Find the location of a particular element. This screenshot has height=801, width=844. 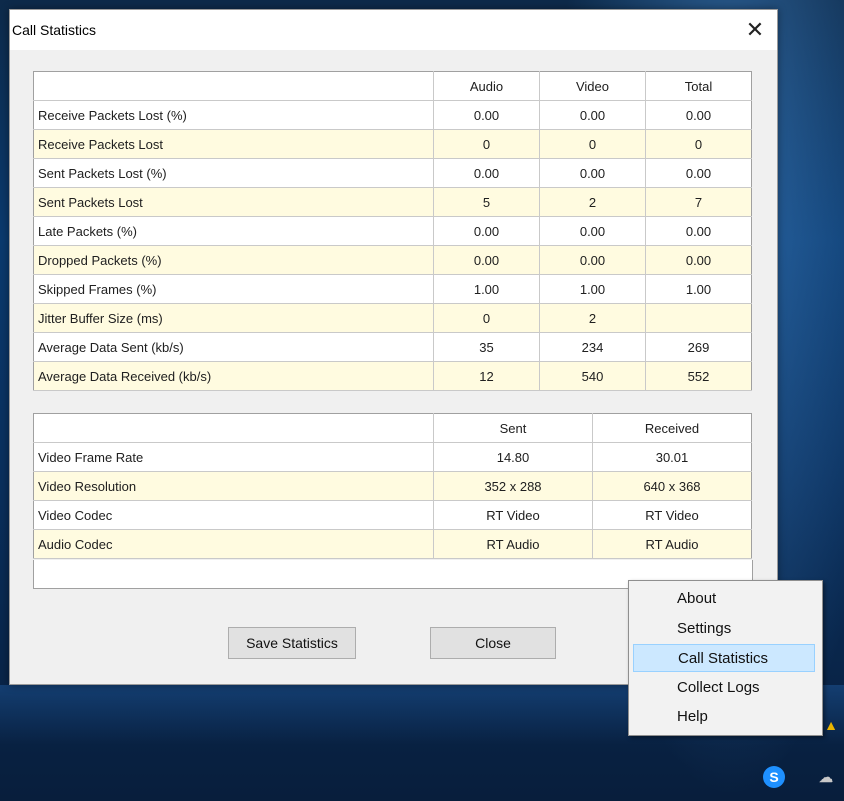

sent-value: RT Video is located at coordinates (513, 515).